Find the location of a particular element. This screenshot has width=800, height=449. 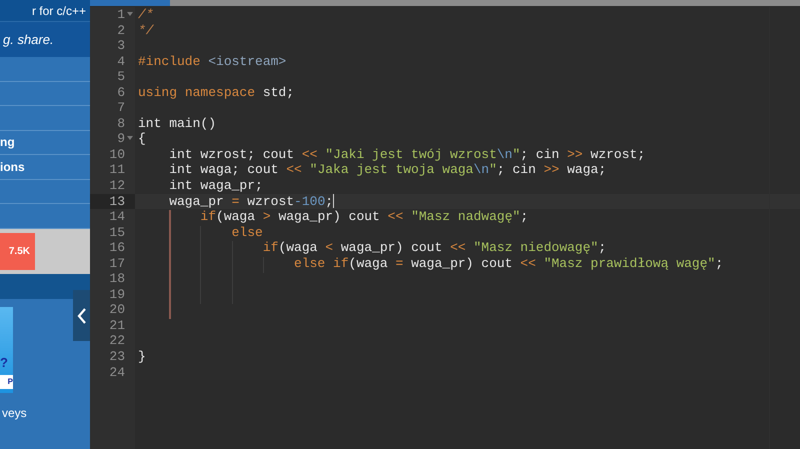

code-line: { is located at coordinates (142, 138).